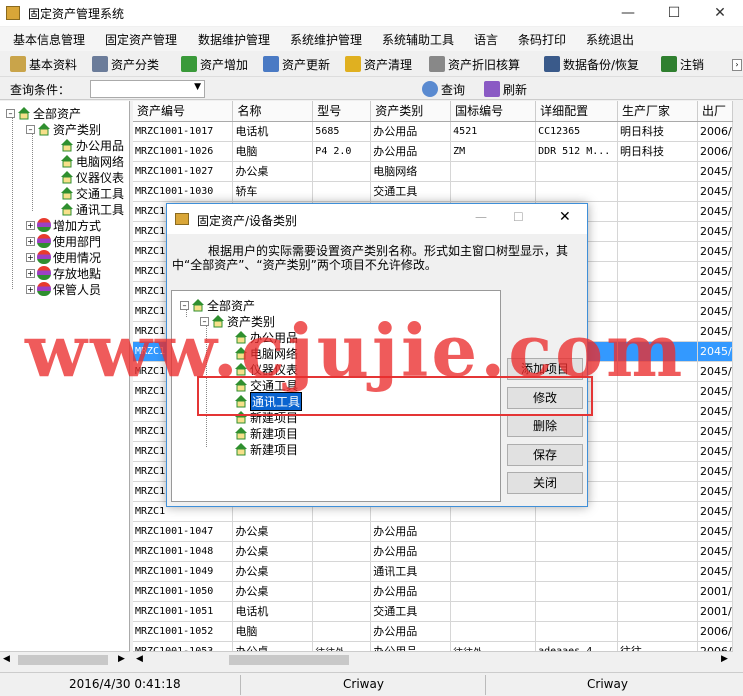 Image resolution: width=743 pixels, height=696 pixels. What do you see at coordinates (141, 39) in the screenshot?
I see `menu-fixed-assets: 固定资产管理` at bounding box center [141, 39].